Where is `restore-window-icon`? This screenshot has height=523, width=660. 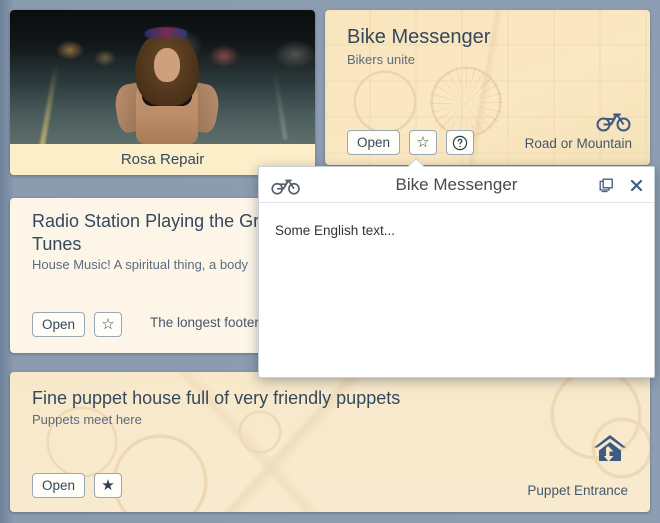 restore-window-icon is located at coordinates (606, 185).